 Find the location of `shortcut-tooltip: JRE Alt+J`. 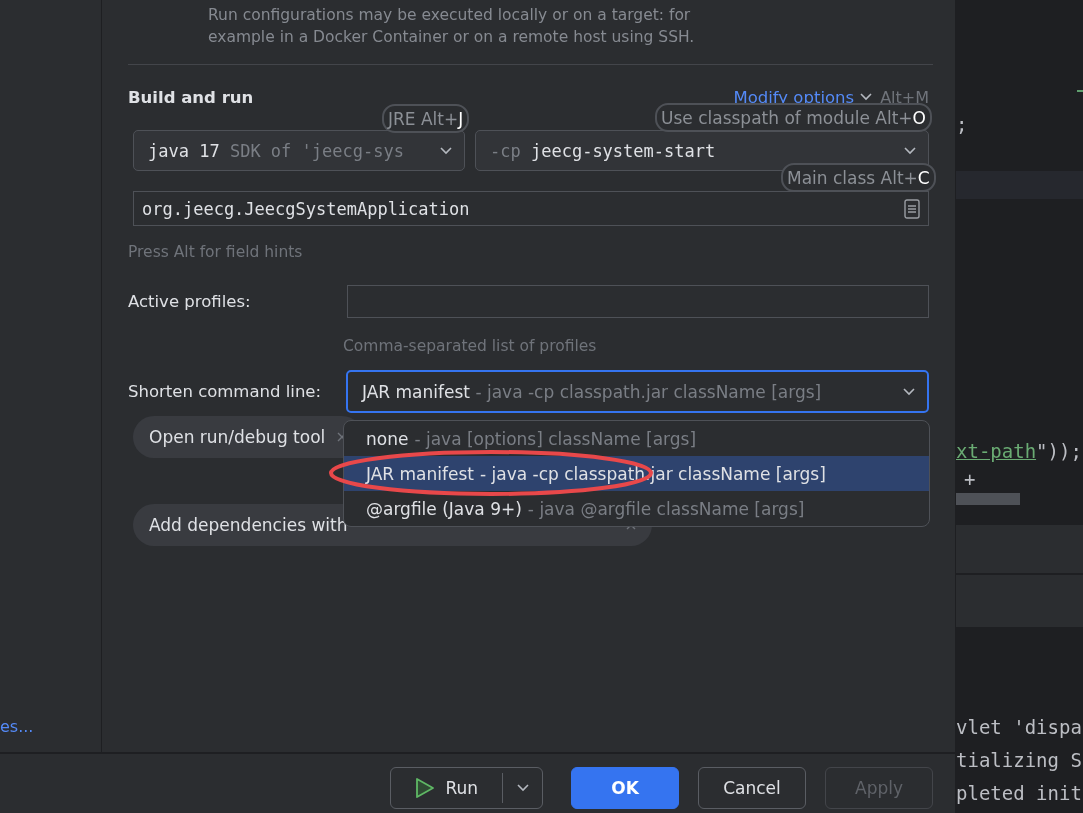

shortcut-tooltip: JRE Alt+J is located at coordinates (426, 118).